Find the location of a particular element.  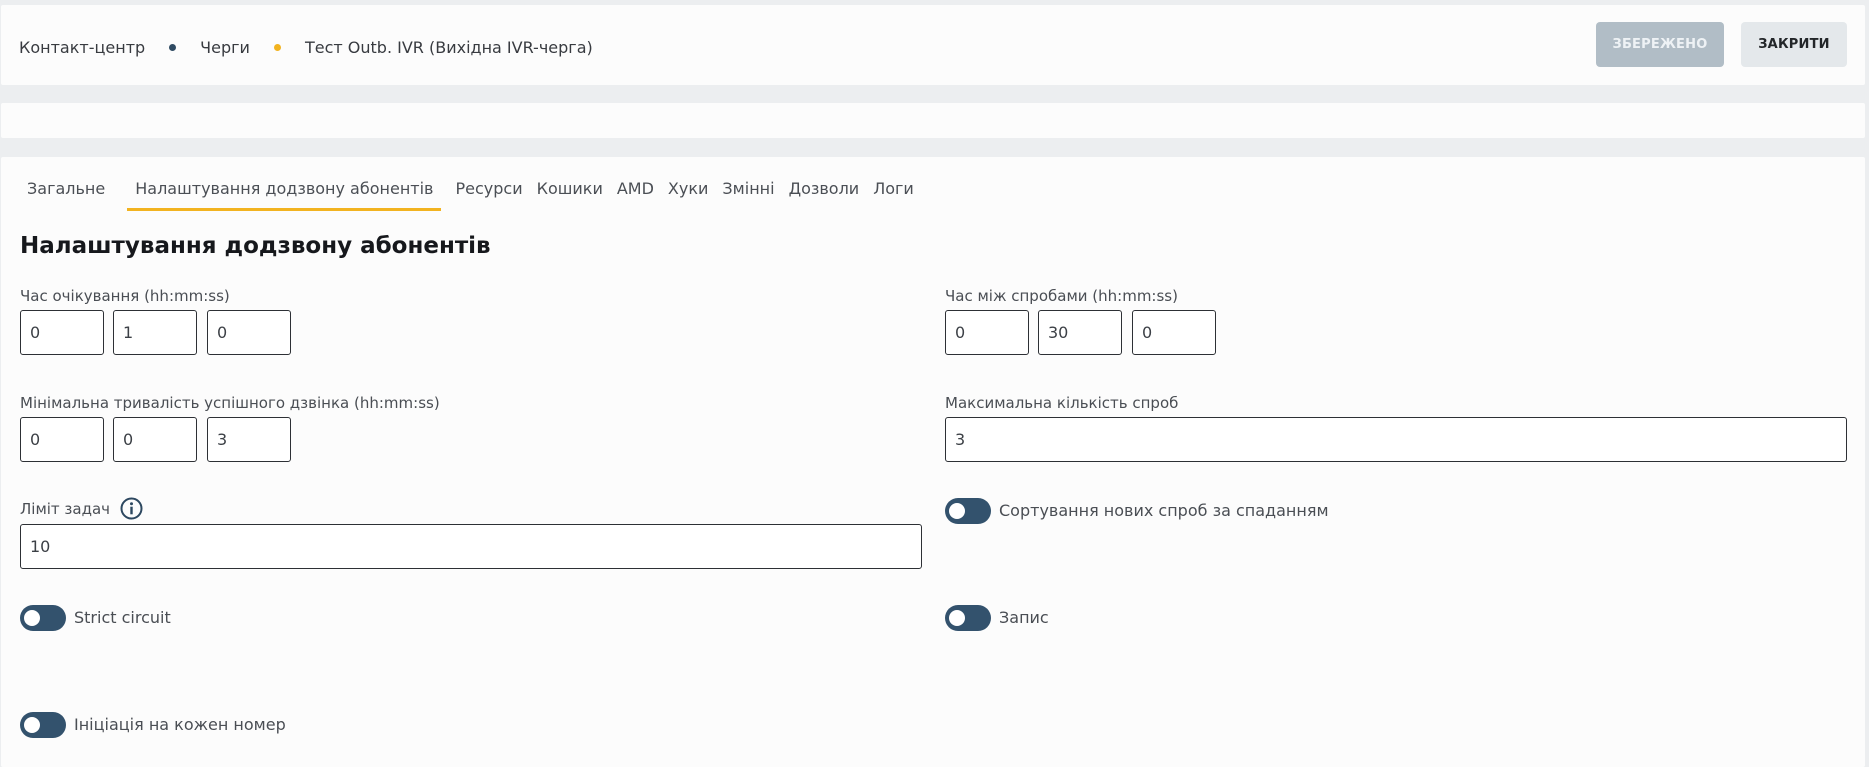

section-title: Налаштування додзвону абонентів is located at coordinates (255, 246).